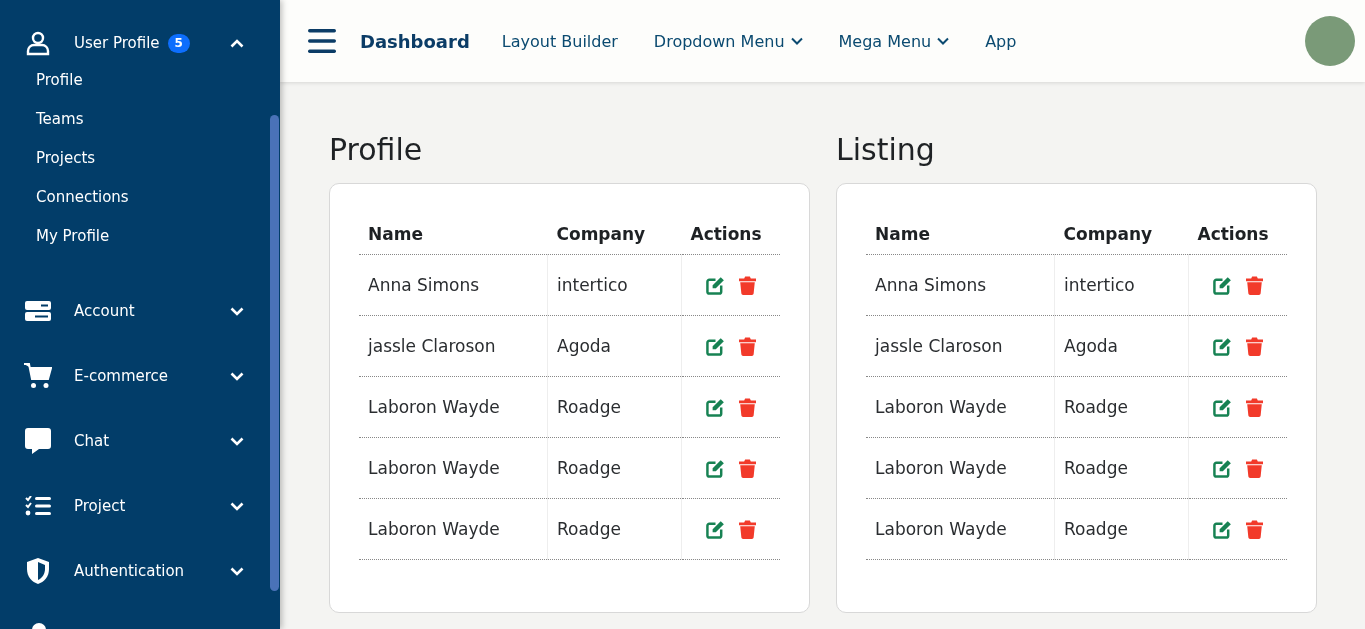 This screenshot has height=629, width=1365. Describe the element at coordinates (38, 571) in the screenshot. I see `shield-icon` at that location.